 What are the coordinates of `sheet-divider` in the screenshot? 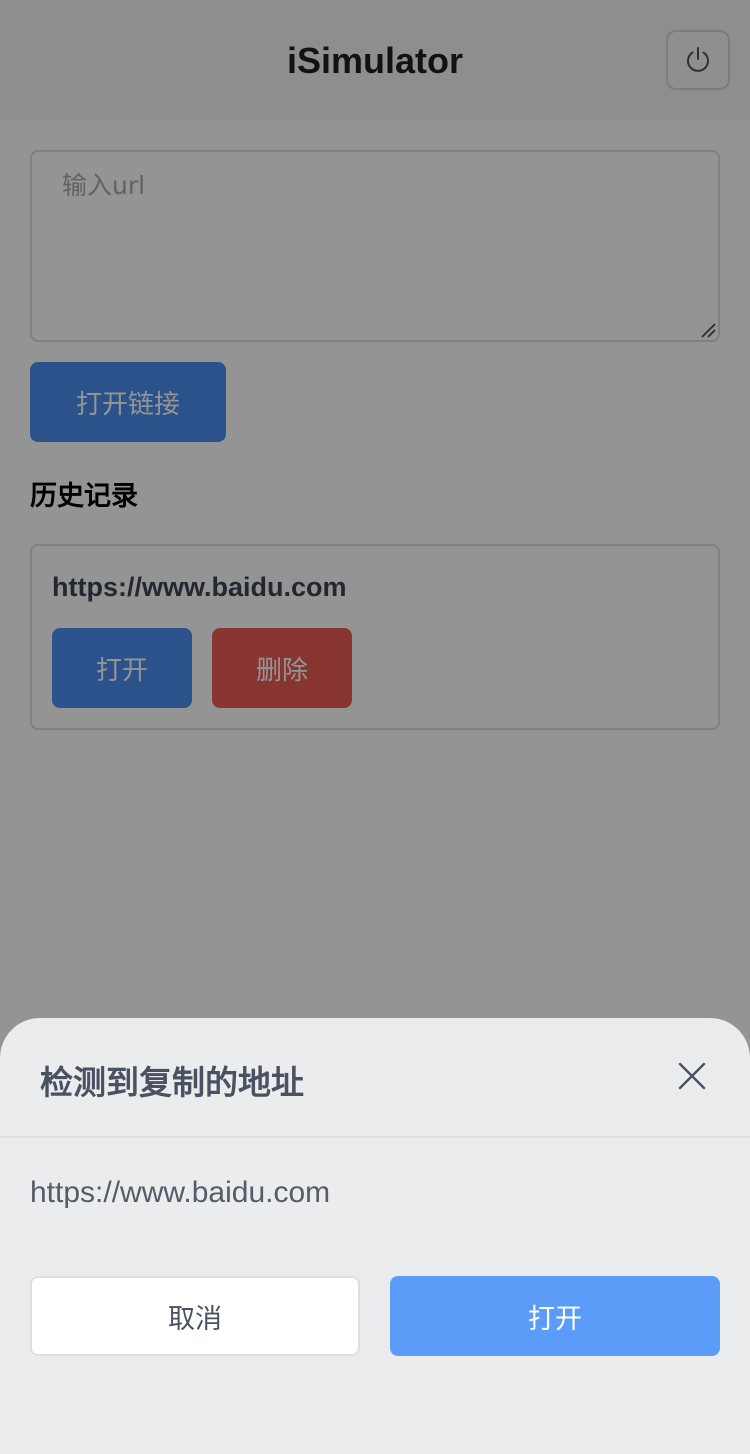 It's located at (375, 1137).